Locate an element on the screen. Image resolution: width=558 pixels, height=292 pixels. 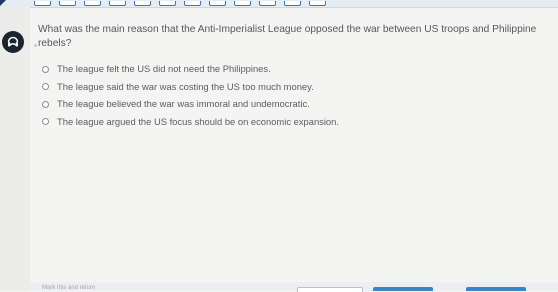
question-progress is located at coordinates (180, 3).